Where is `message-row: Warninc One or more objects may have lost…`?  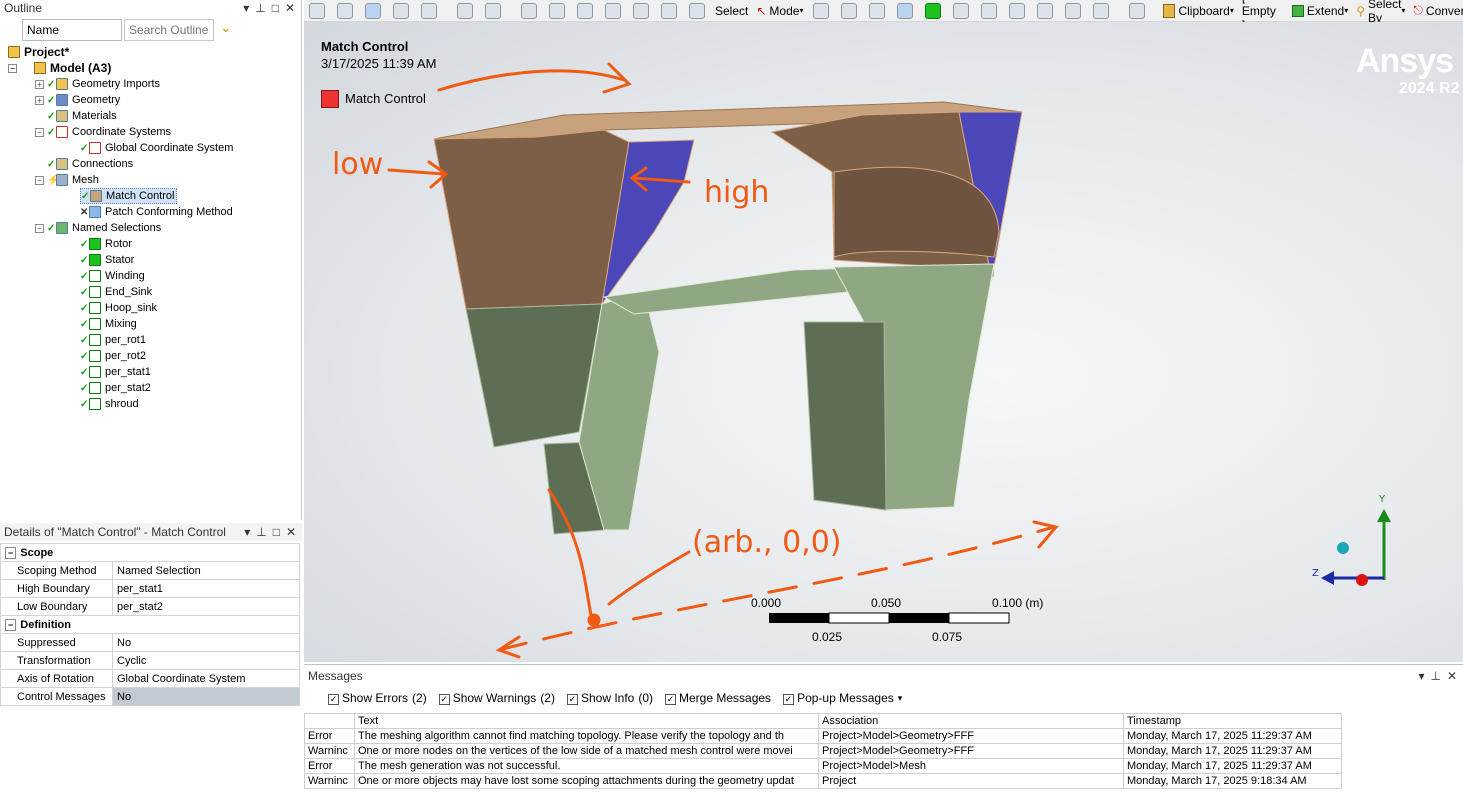 message-row: Warninc One or more objects may have lost… is located at coordinates (823, 781).